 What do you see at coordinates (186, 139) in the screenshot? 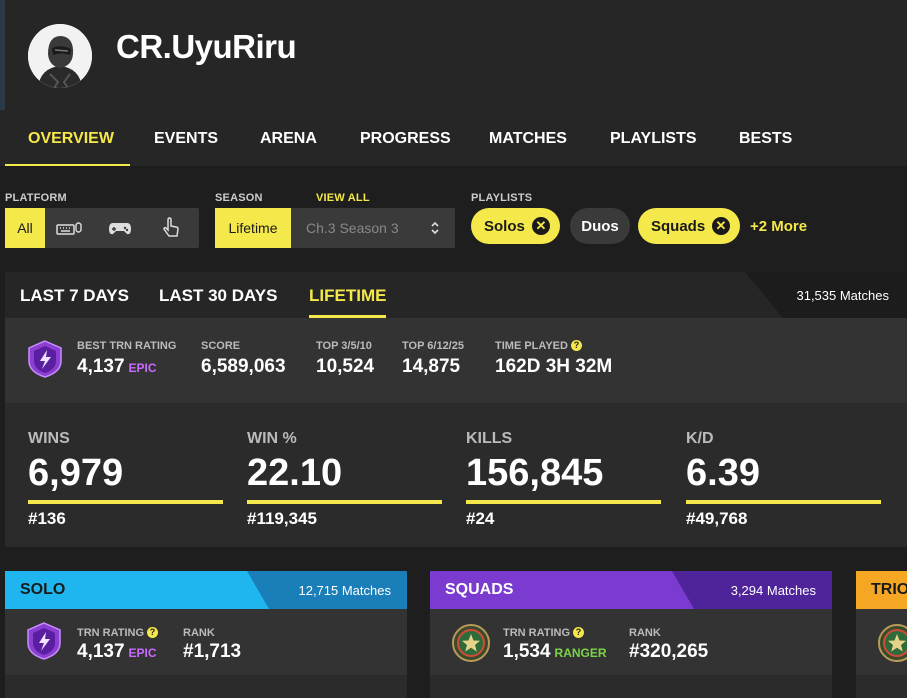
I see `nav-events: Events` at bounding box center [186, 139].